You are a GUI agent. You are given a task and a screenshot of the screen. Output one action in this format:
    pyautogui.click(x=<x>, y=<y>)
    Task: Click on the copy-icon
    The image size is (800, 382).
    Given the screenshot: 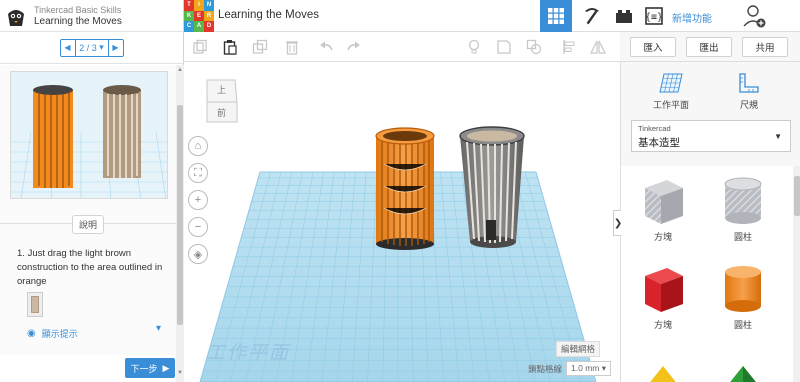 What is the action you would take?
    pyautogui.click(x=200, y=47)
    